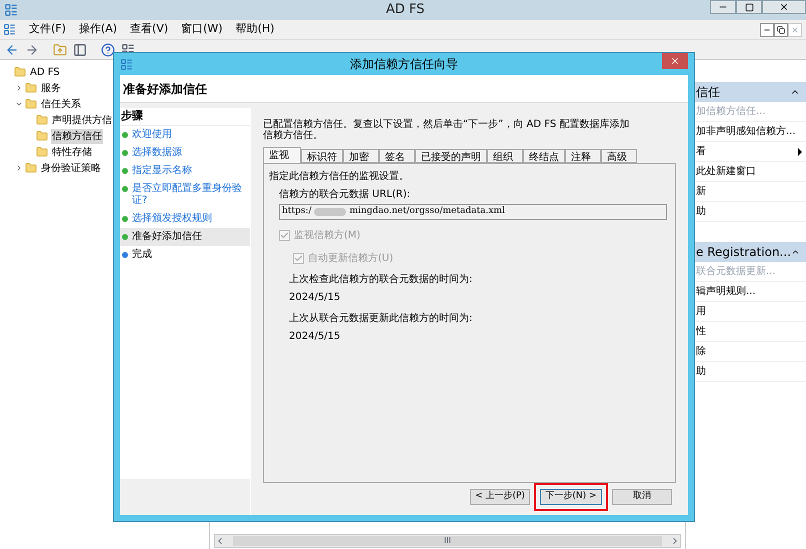  What do you see at coordinates (327, 235) in the screenshot?
I see `checkbox-label: 监视信赖方(M)` at bounding box center [327, 235].